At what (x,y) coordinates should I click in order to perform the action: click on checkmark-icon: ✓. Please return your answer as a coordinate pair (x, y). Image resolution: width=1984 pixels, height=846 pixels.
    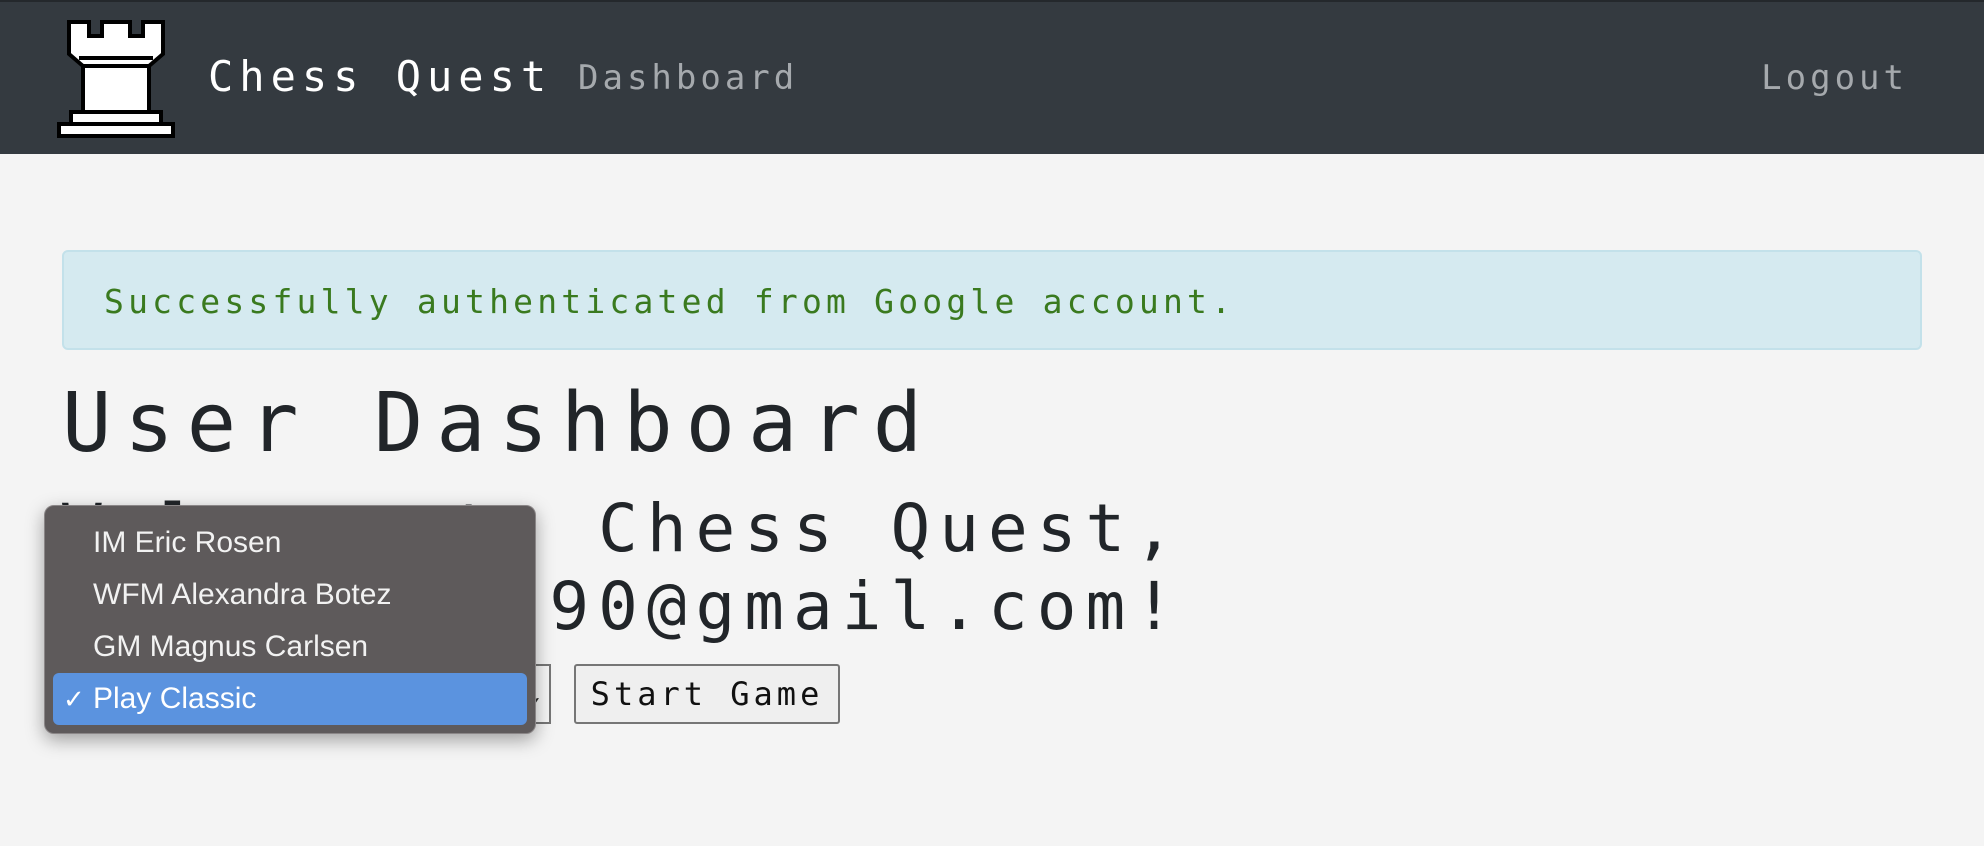
    Looking at the image, I should click on (74, 699).